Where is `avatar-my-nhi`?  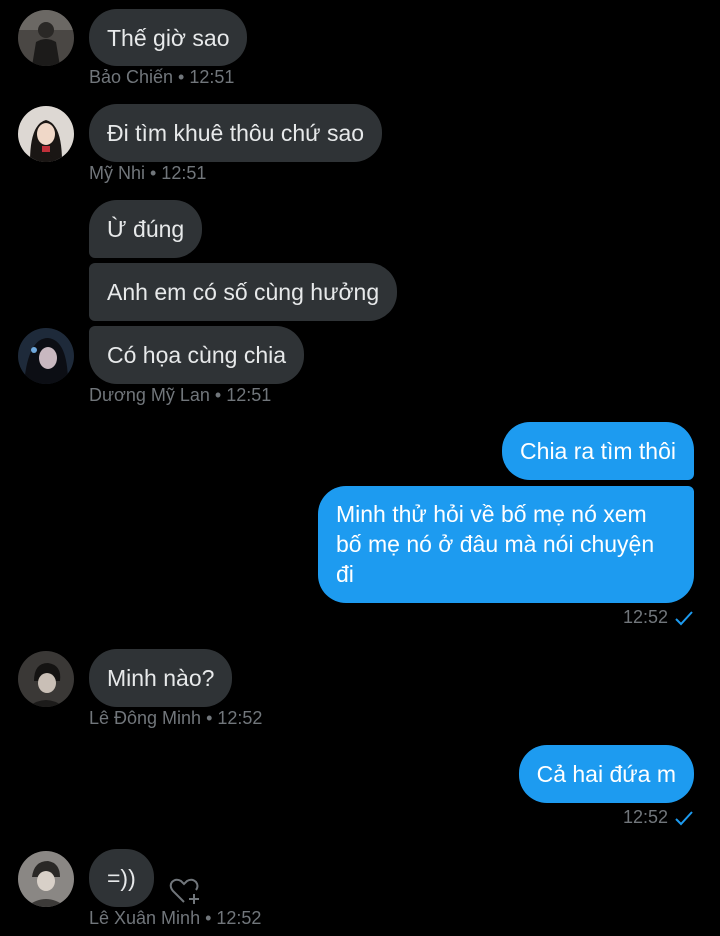
avatar-my-nhi is located at coordinates (46, 134).